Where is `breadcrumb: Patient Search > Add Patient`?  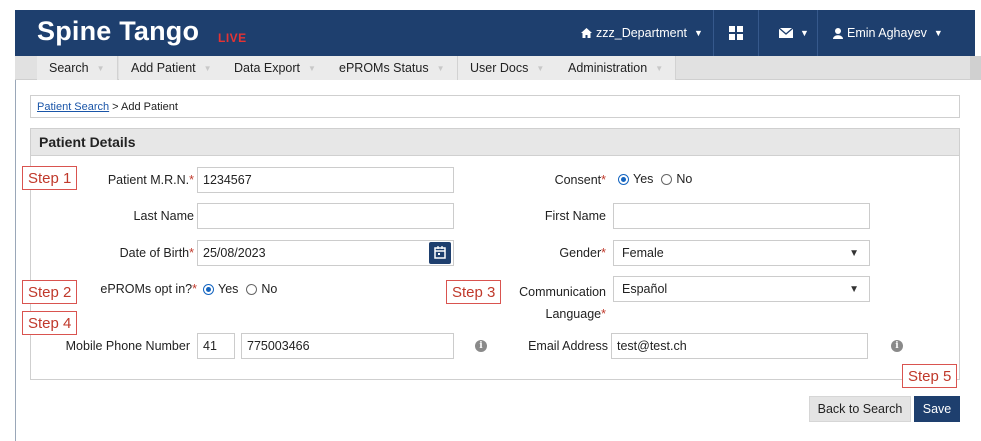
breadcrumb: Patient Search > Add Patient is located at coordinates (495, 106).